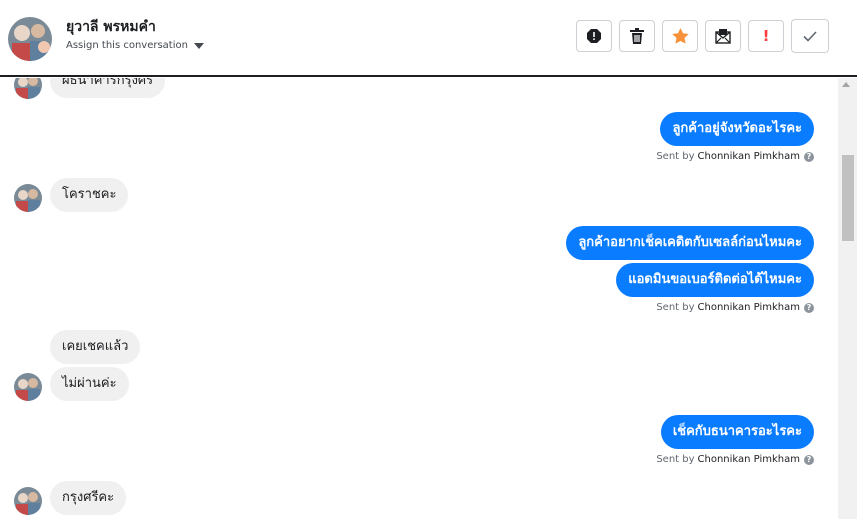 The image size is (857, 519). I want to click on outgoing-message: ลูกค้าอยู่จังหวัดอะไรคะ, so click(737, 129).